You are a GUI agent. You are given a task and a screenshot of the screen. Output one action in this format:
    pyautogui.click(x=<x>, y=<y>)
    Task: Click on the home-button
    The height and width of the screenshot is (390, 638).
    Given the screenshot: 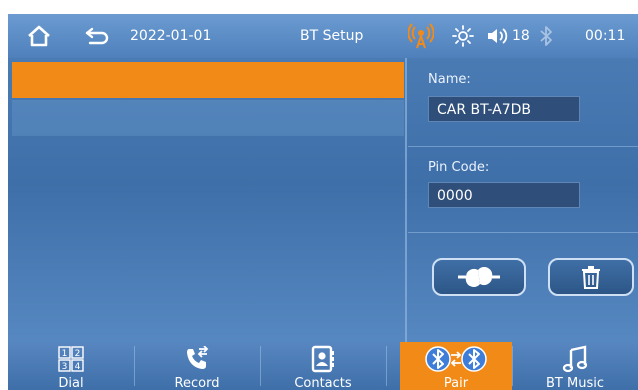 What is the action you would take?
    pyautogui.click(x=39, y=36)
    